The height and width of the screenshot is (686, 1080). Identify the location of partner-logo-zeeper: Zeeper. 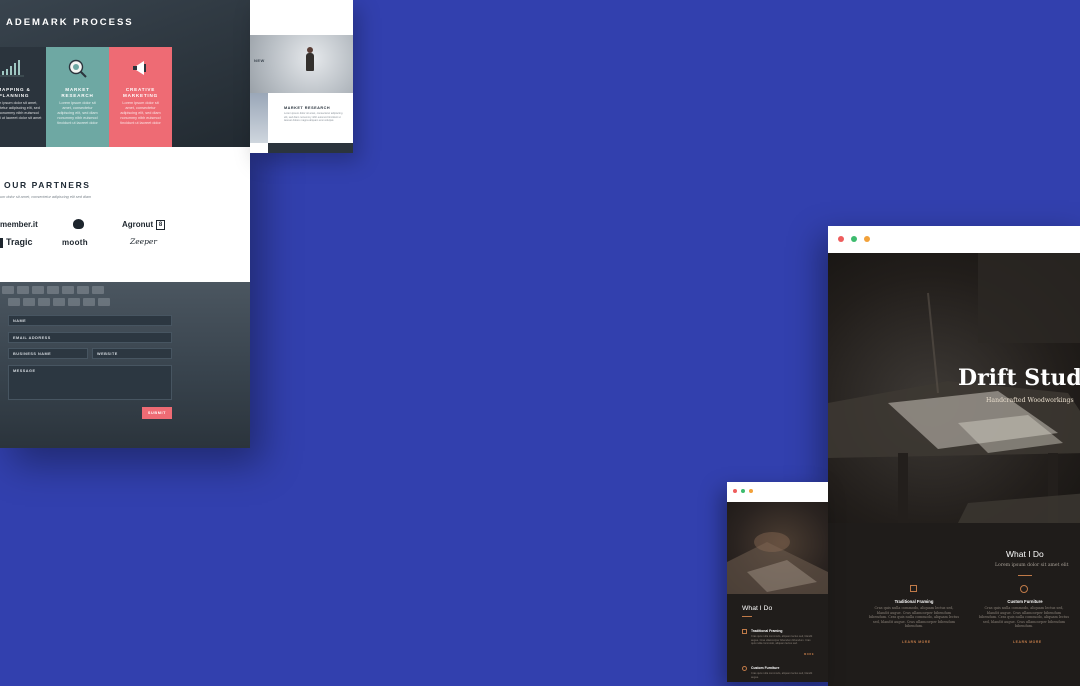
(143, 241).